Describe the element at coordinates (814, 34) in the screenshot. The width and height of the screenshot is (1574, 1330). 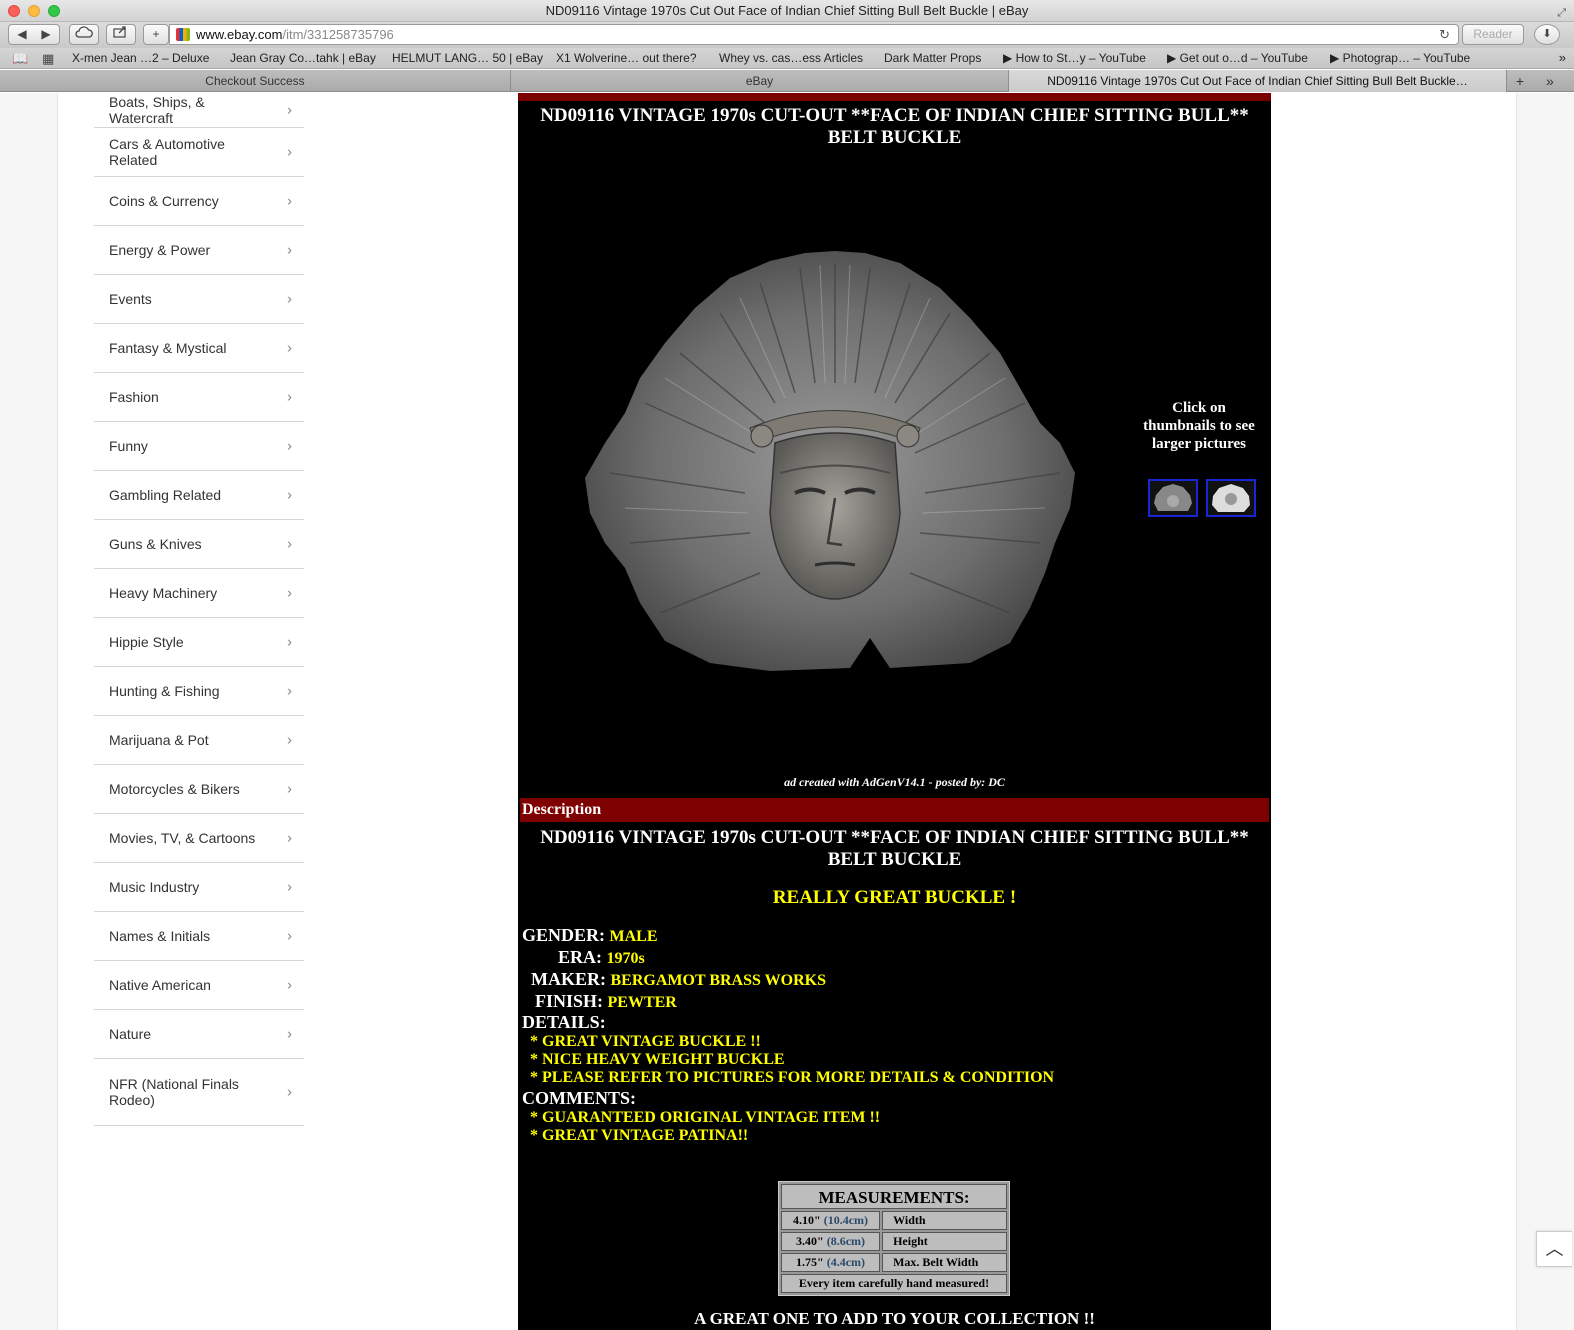
I see `address-bar: www.ebay.com/itm/331258735796 ↻` at that location.